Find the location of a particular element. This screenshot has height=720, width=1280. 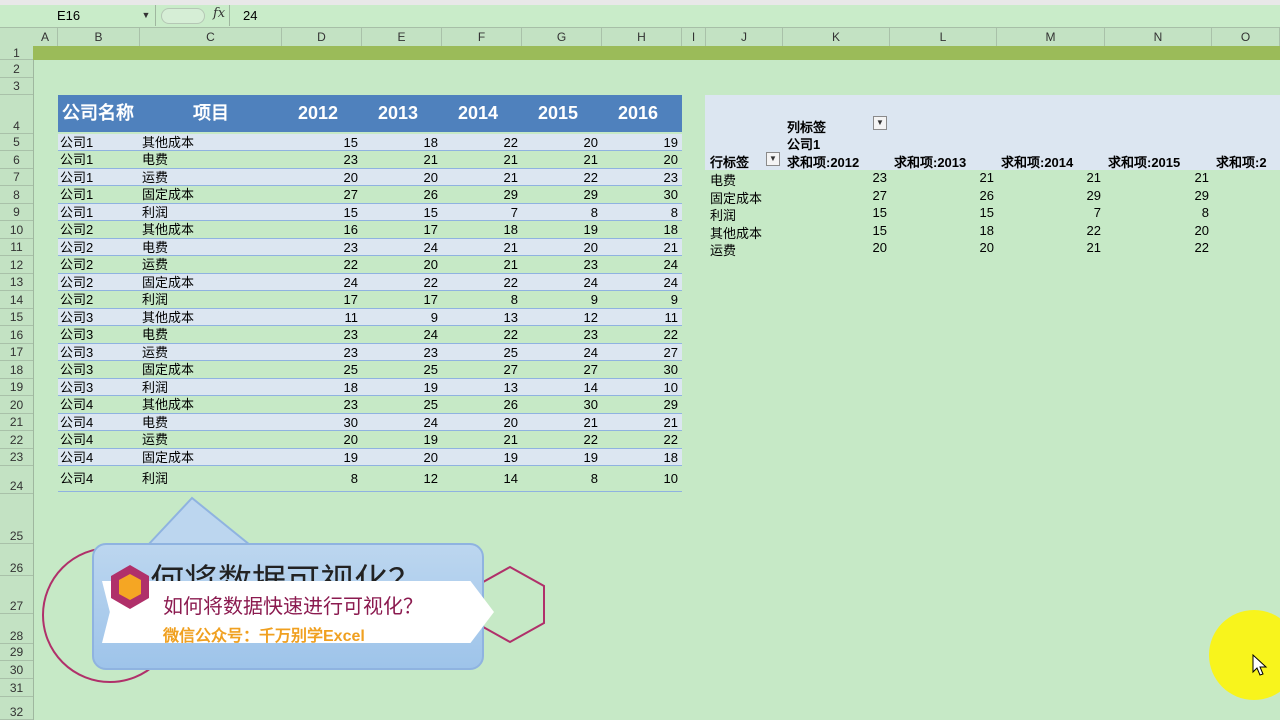

value-cell: 7 is located at coordinates (488, 212).